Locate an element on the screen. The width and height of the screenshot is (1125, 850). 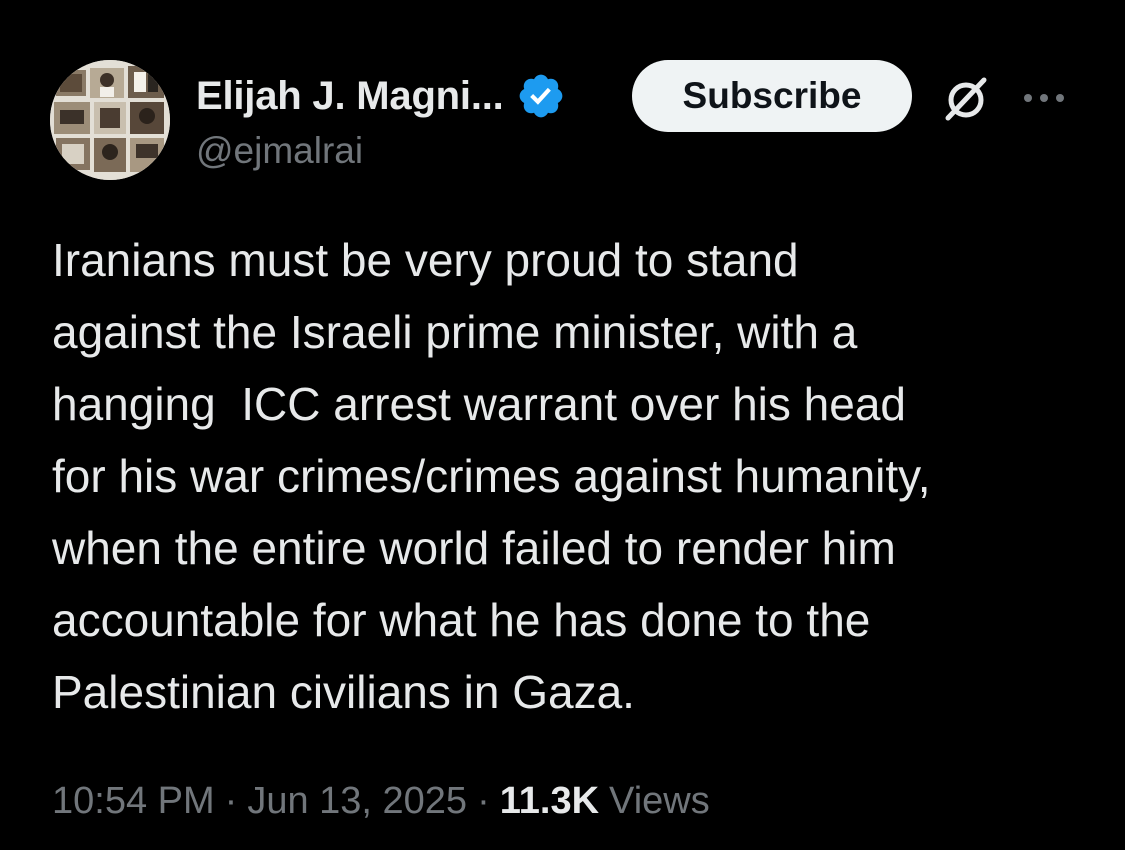
views-label: Views is located at coordinates (659, 801).